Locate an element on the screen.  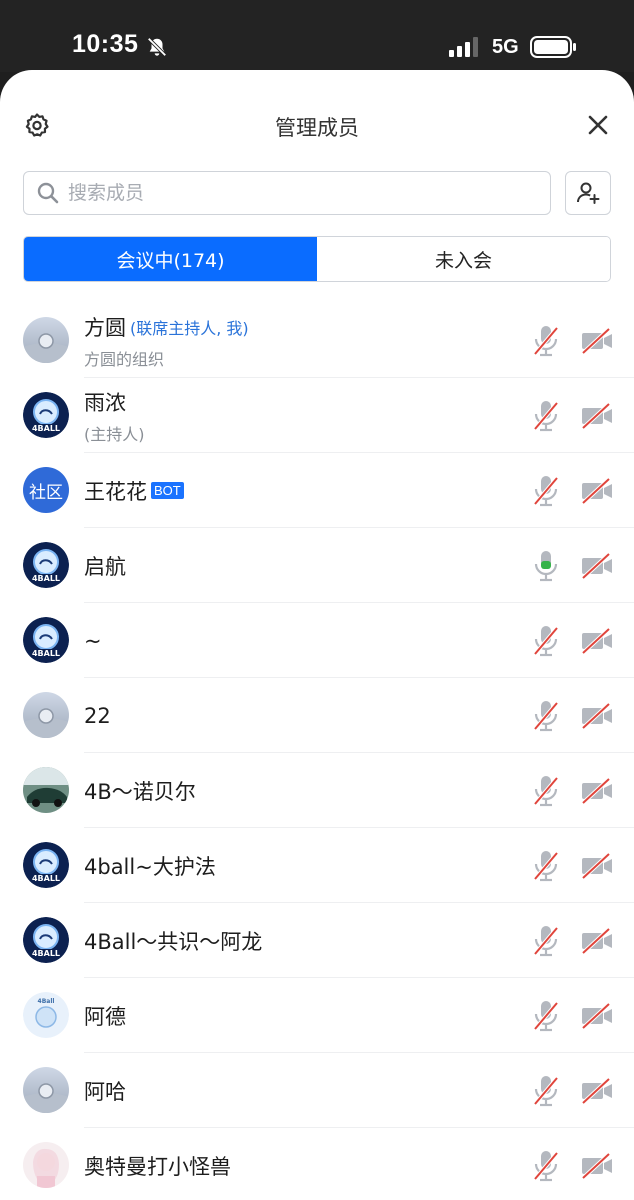
member-name-line: 方圆 (联席主持人, 我) is located at coordinates (166, 327).